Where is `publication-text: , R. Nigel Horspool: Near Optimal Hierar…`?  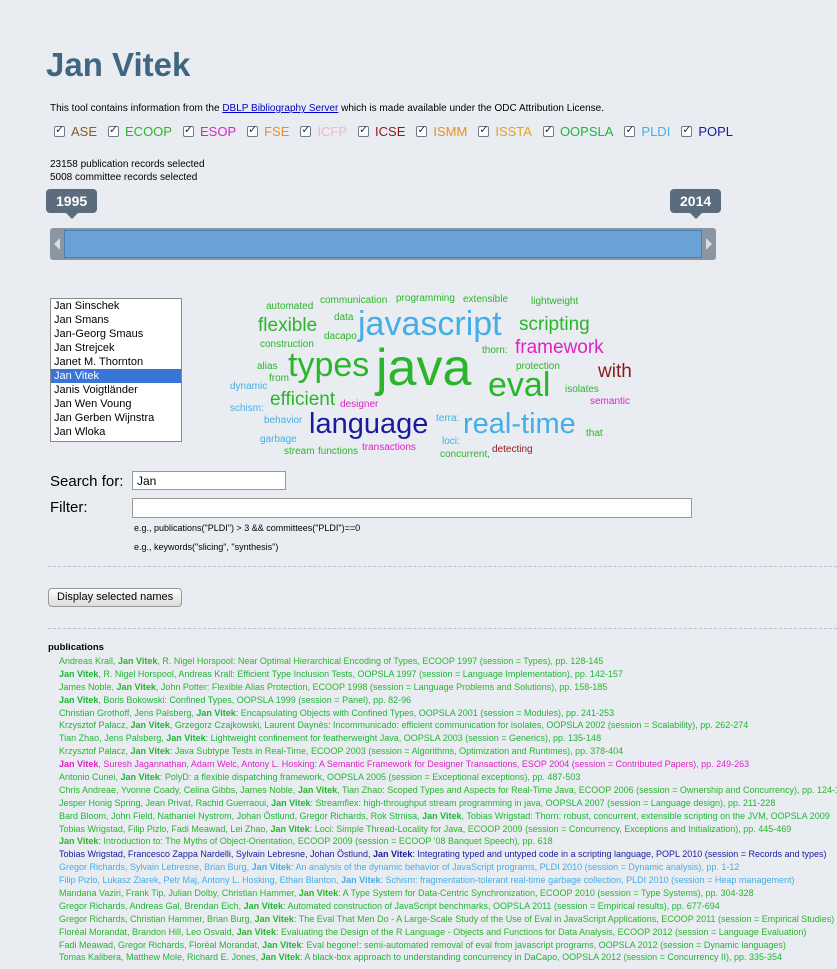
publication-text: , R. Nigel Horspool: Near Optimal Hierar… is located at coordinates (380, 661).